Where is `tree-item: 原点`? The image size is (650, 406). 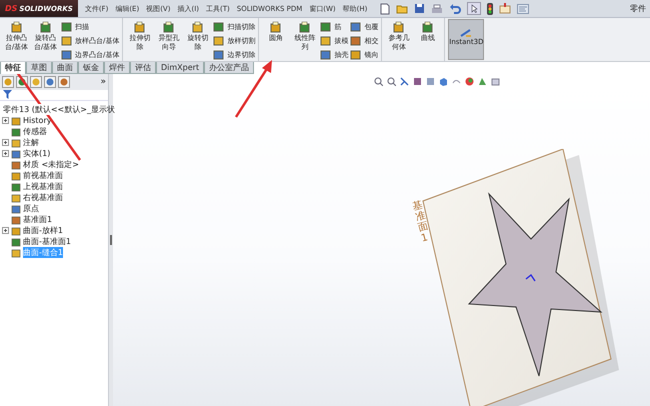
tree-item: 原点 is located at coordinates (31, 208).